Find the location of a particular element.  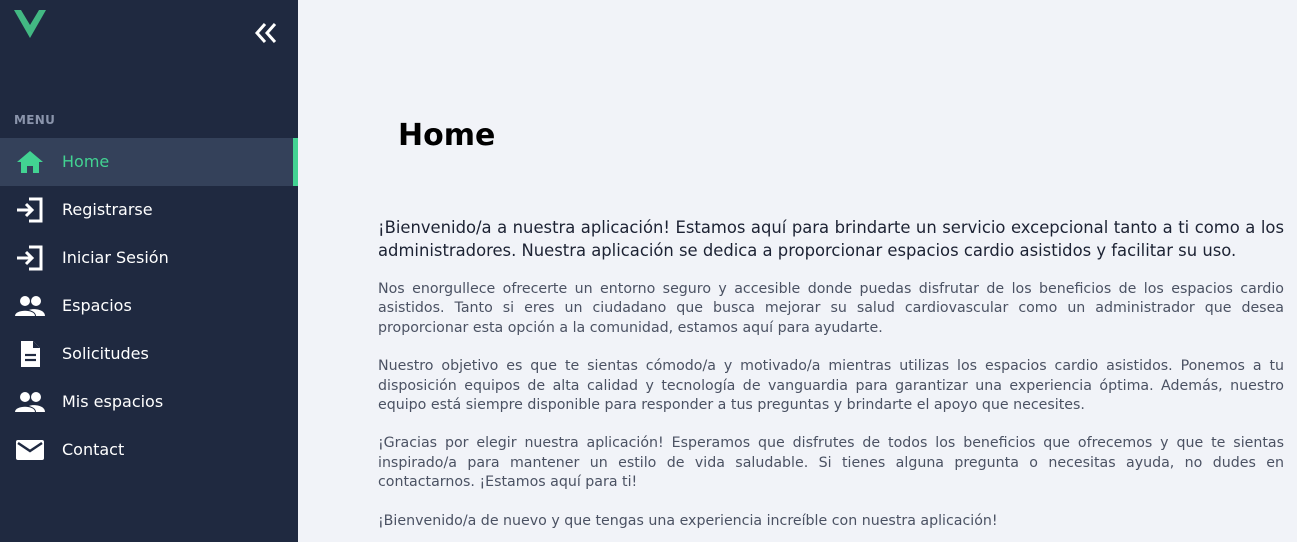

mail-icon is located at coordinates (30, 450).